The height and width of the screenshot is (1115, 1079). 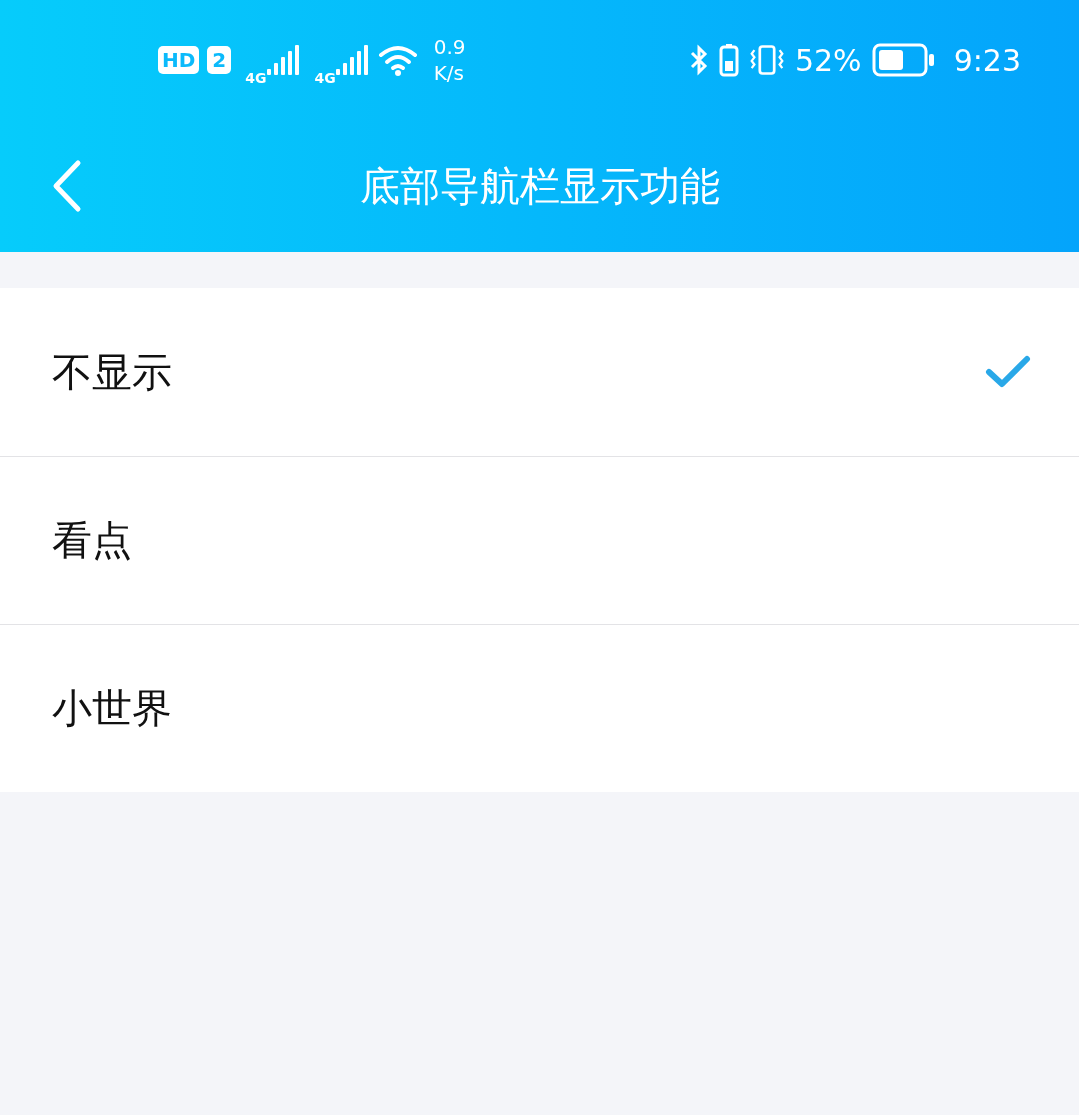 I want to click on bluetooth-icon, so click(x=698, y=60).